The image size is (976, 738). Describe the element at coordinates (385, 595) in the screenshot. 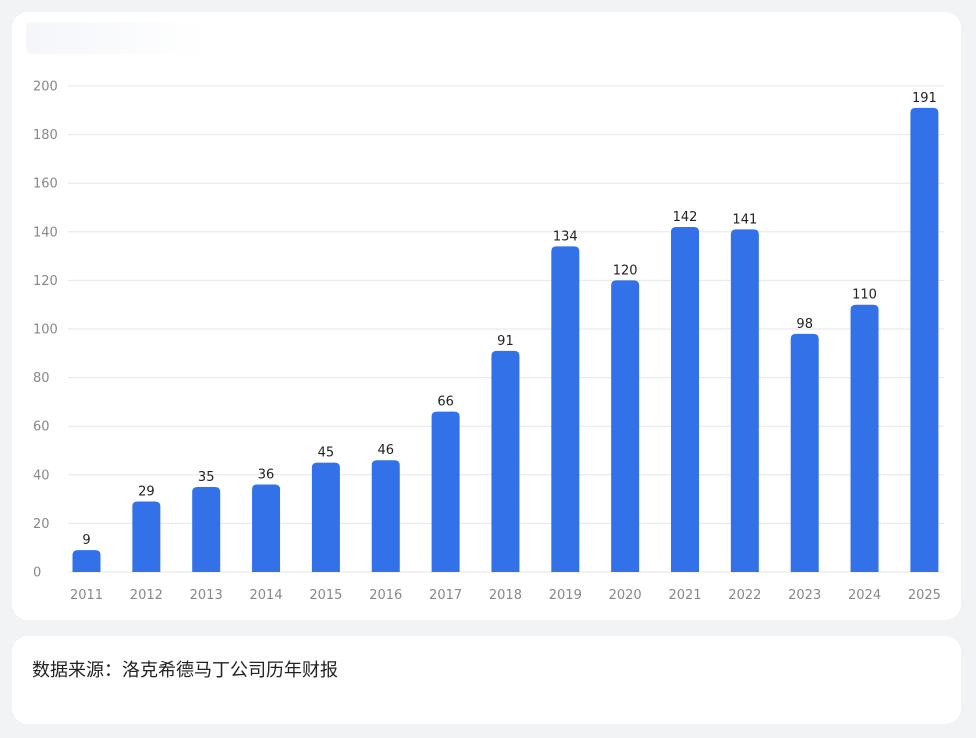

I see `x-tick-label: 2016` at that location.